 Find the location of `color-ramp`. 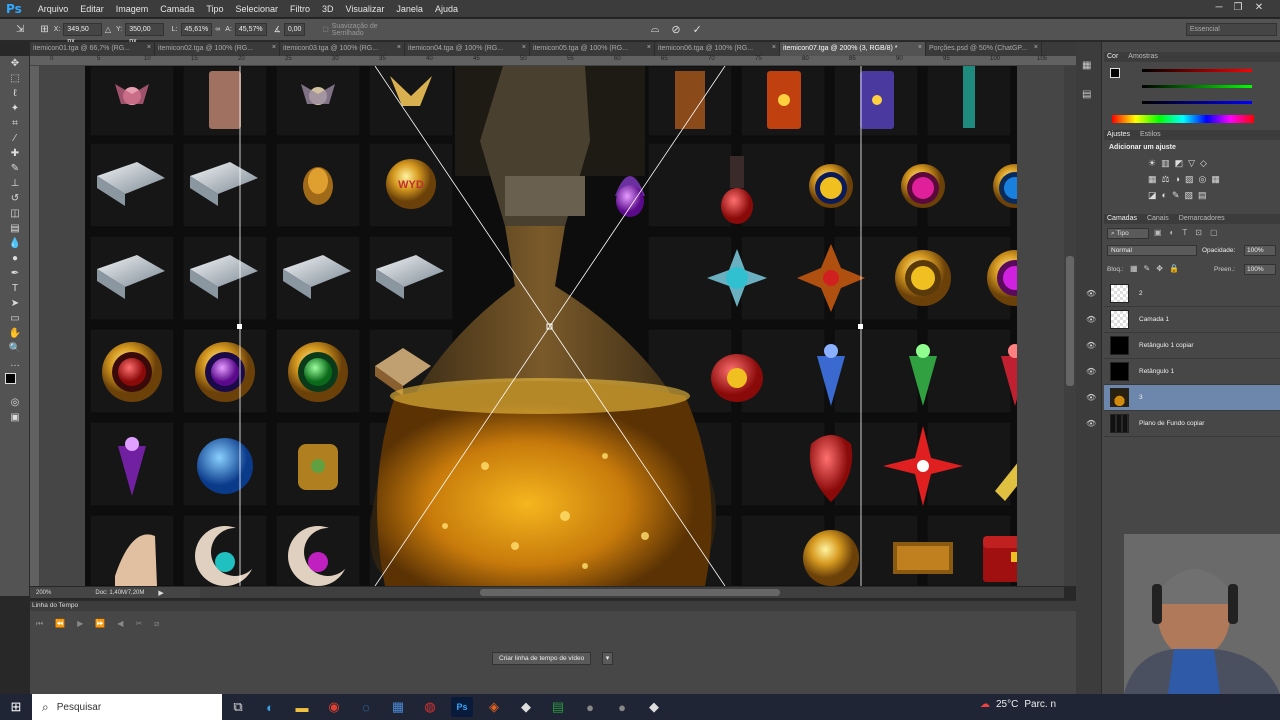

color-ramp is located at coordinates (1183, 119).